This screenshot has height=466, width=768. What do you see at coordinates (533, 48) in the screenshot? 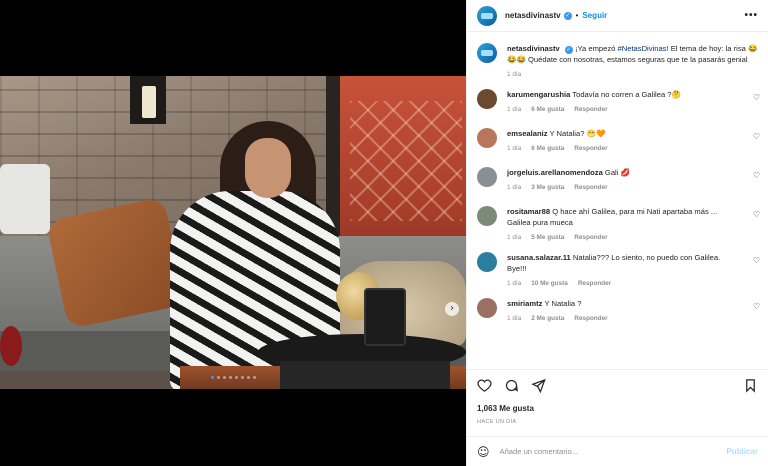
I see `caption-username: netasdivinastv` at bounding box center [533, 48].